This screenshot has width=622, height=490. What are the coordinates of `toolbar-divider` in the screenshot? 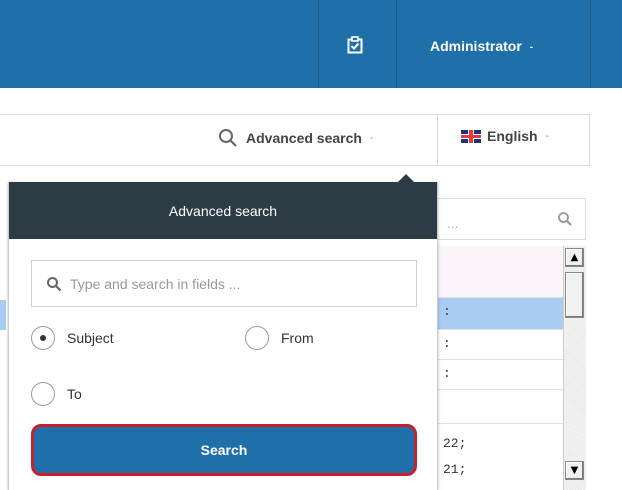 It's located at (437, 140).